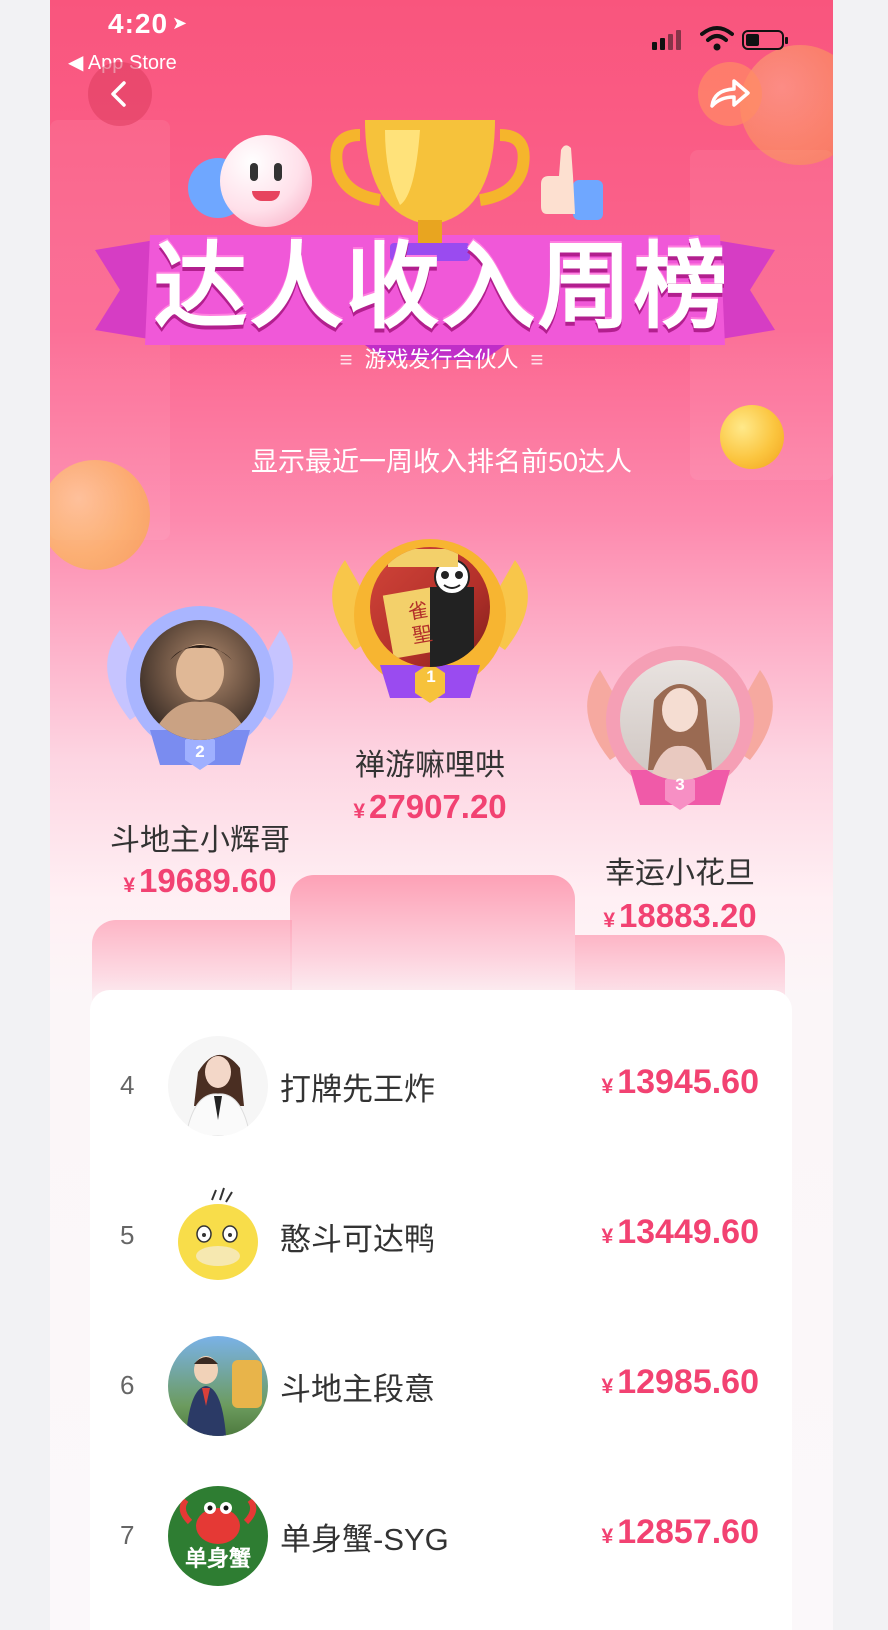 Image resolution: width=888 pixels, height=1630 pixels. What do you see at coordinates (200, 840) in the screenshot?
I see `podium-name: 斗地主小辉哥` at bounding box center [200, 840].